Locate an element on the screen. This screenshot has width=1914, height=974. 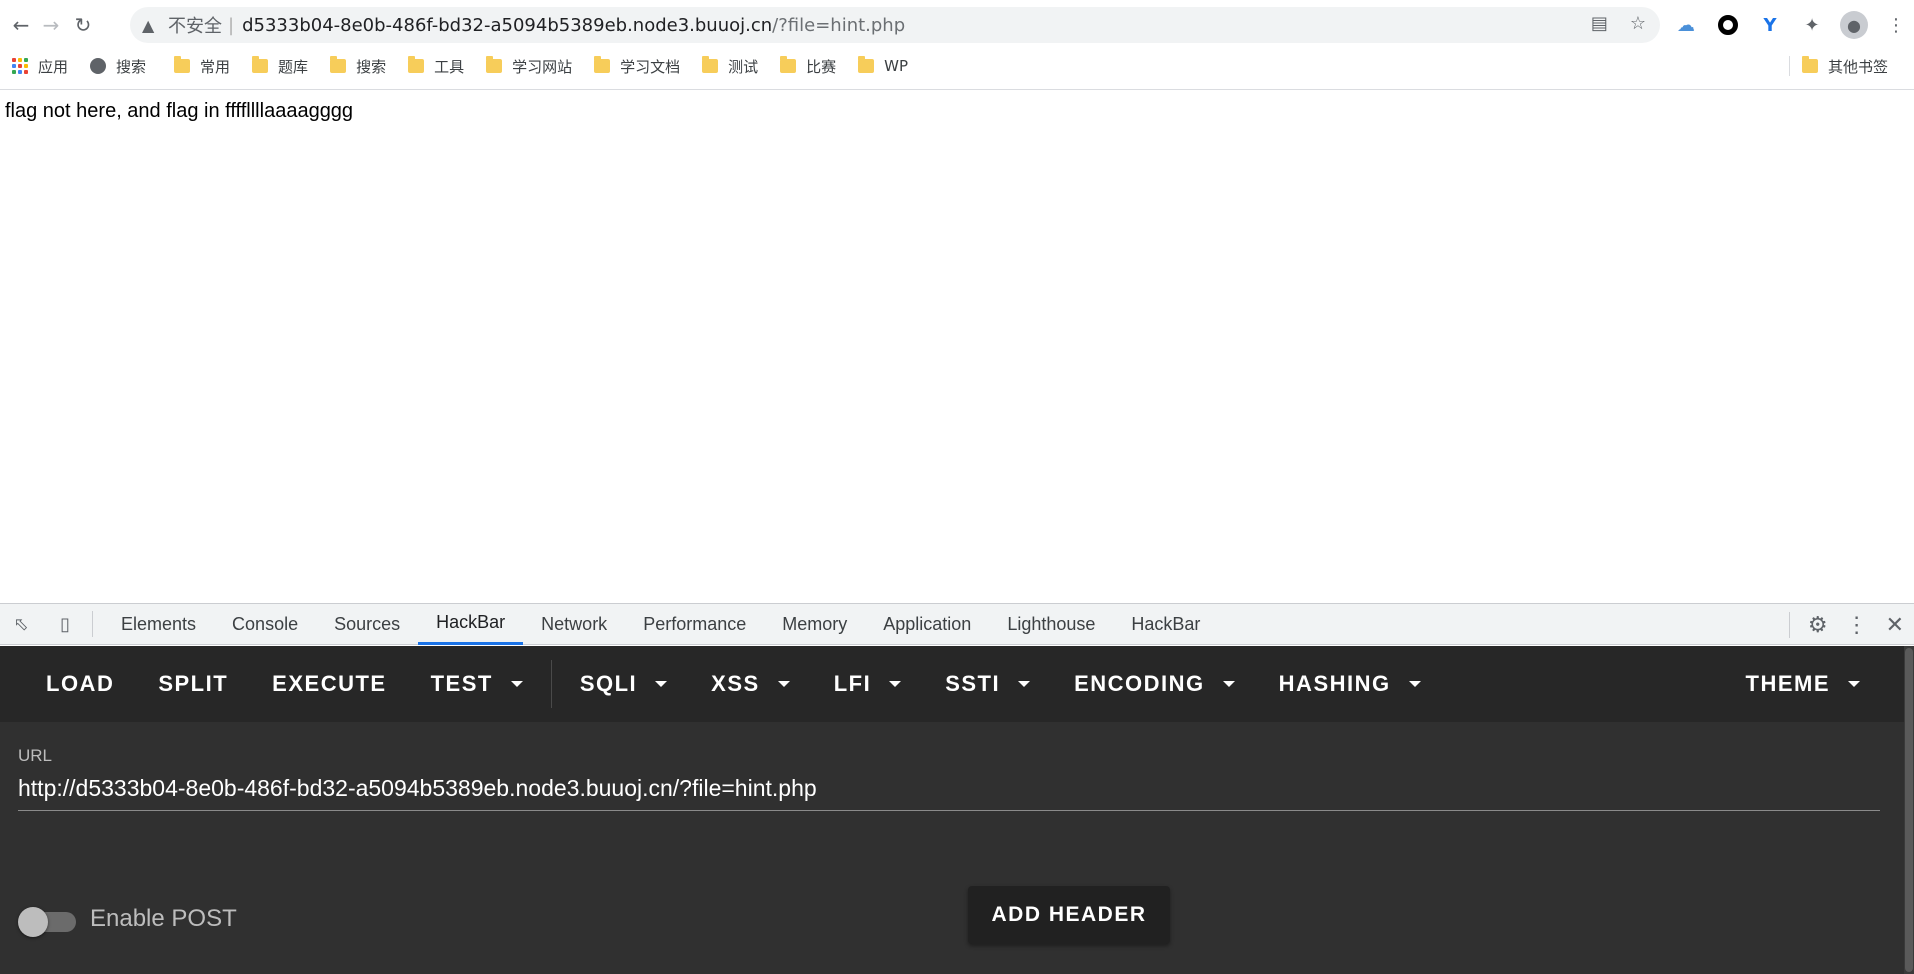
bookmark-folder-contest: 比赛 is located at coordinates (813, 66).